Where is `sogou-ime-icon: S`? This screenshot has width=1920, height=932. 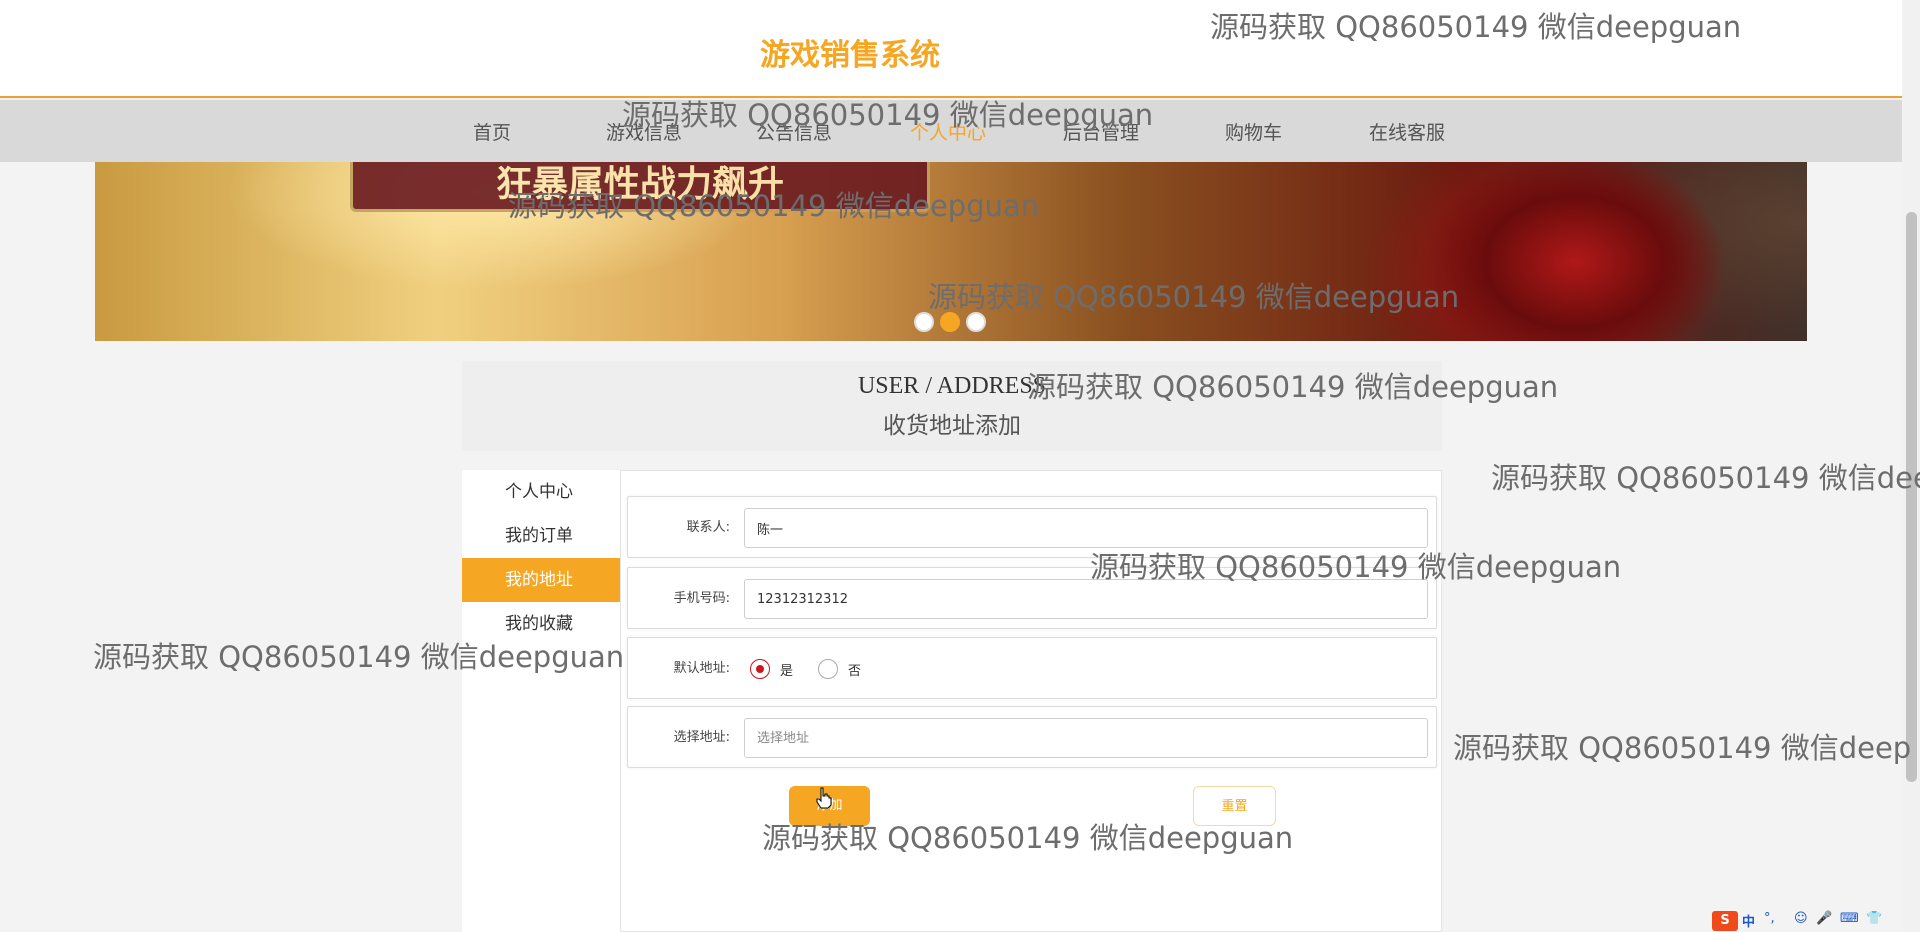 sogou-ime-icon: S is located at coordinates (1725, 921).